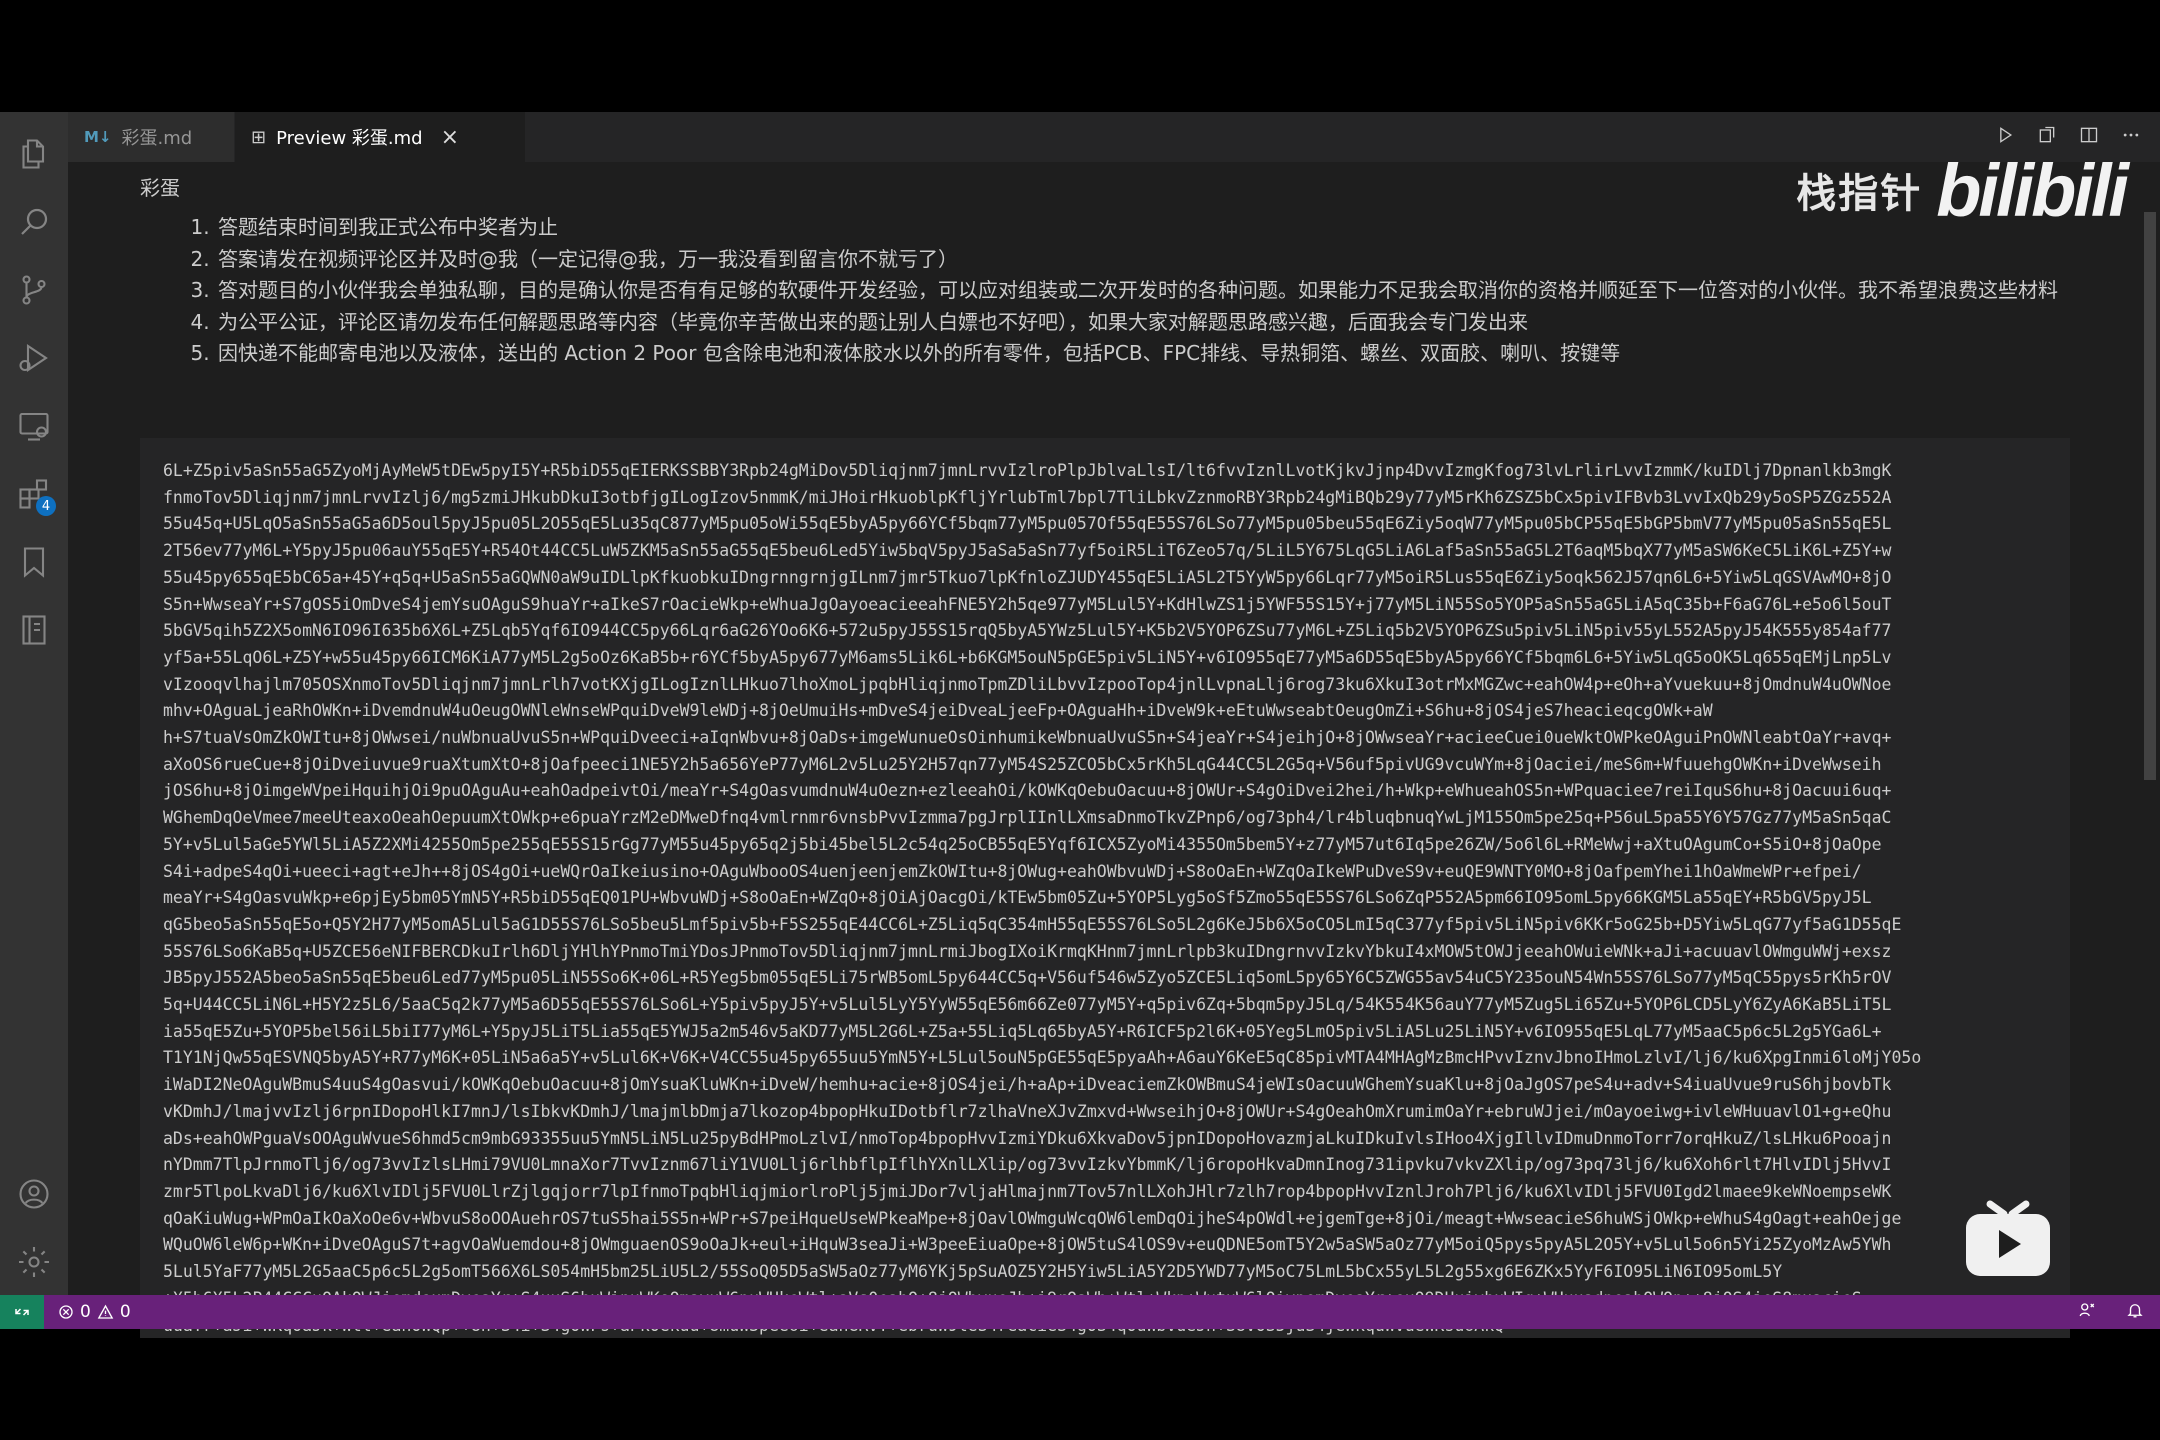 The height and width of the screenshot is (1440, 2160). I want to click on error-count: 0, so click(85, 1312).